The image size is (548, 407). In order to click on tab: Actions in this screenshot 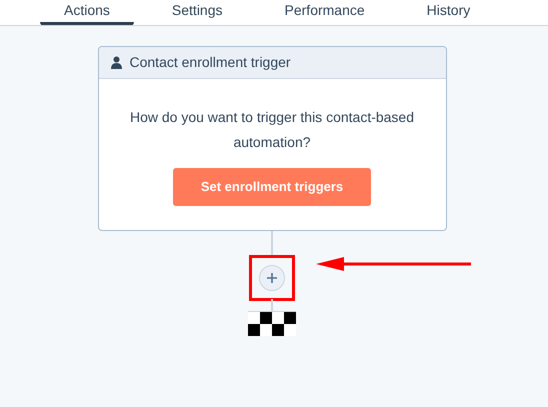, I will do `click(87, 12)`.